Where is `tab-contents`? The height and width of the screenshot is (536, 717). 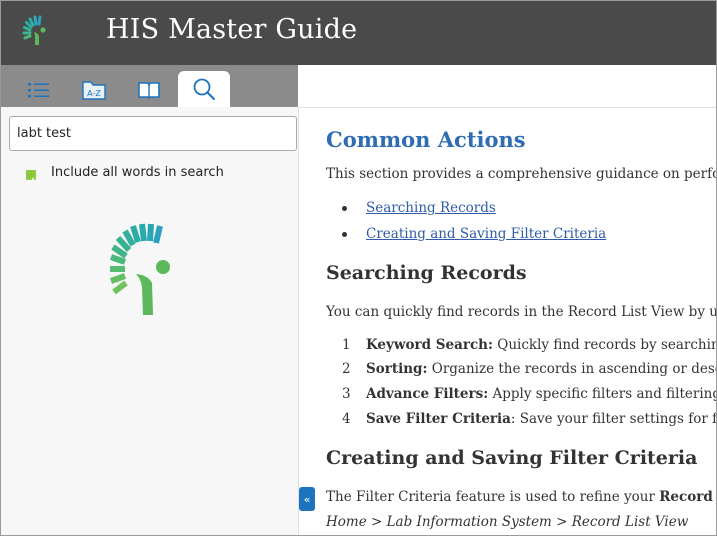
tab-contents is located at coordinates (39, 90).